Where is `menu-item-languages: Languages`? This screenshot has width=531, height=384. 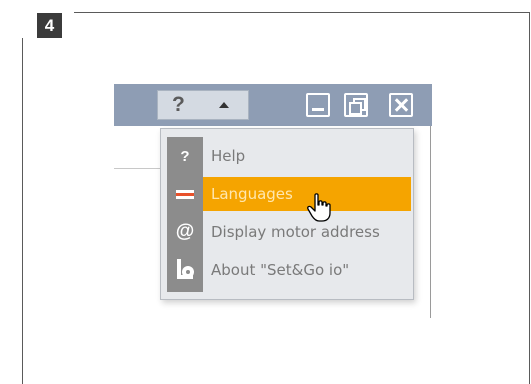
menu-item-languages: Languages is located at coordinates (289, 194).